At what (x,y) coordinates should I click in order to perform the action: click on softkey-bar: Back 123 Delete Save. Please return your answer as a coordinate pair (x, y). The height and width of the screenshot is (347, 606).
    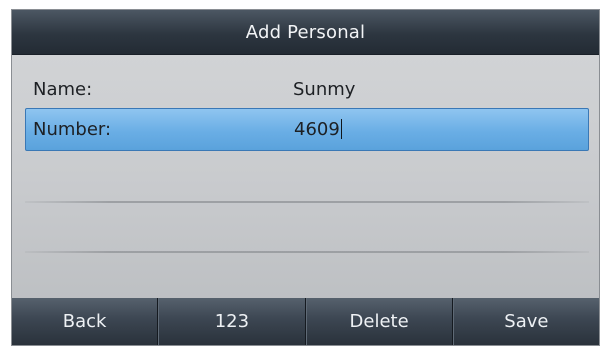
    Looking at the image, I should click on (305, 321).